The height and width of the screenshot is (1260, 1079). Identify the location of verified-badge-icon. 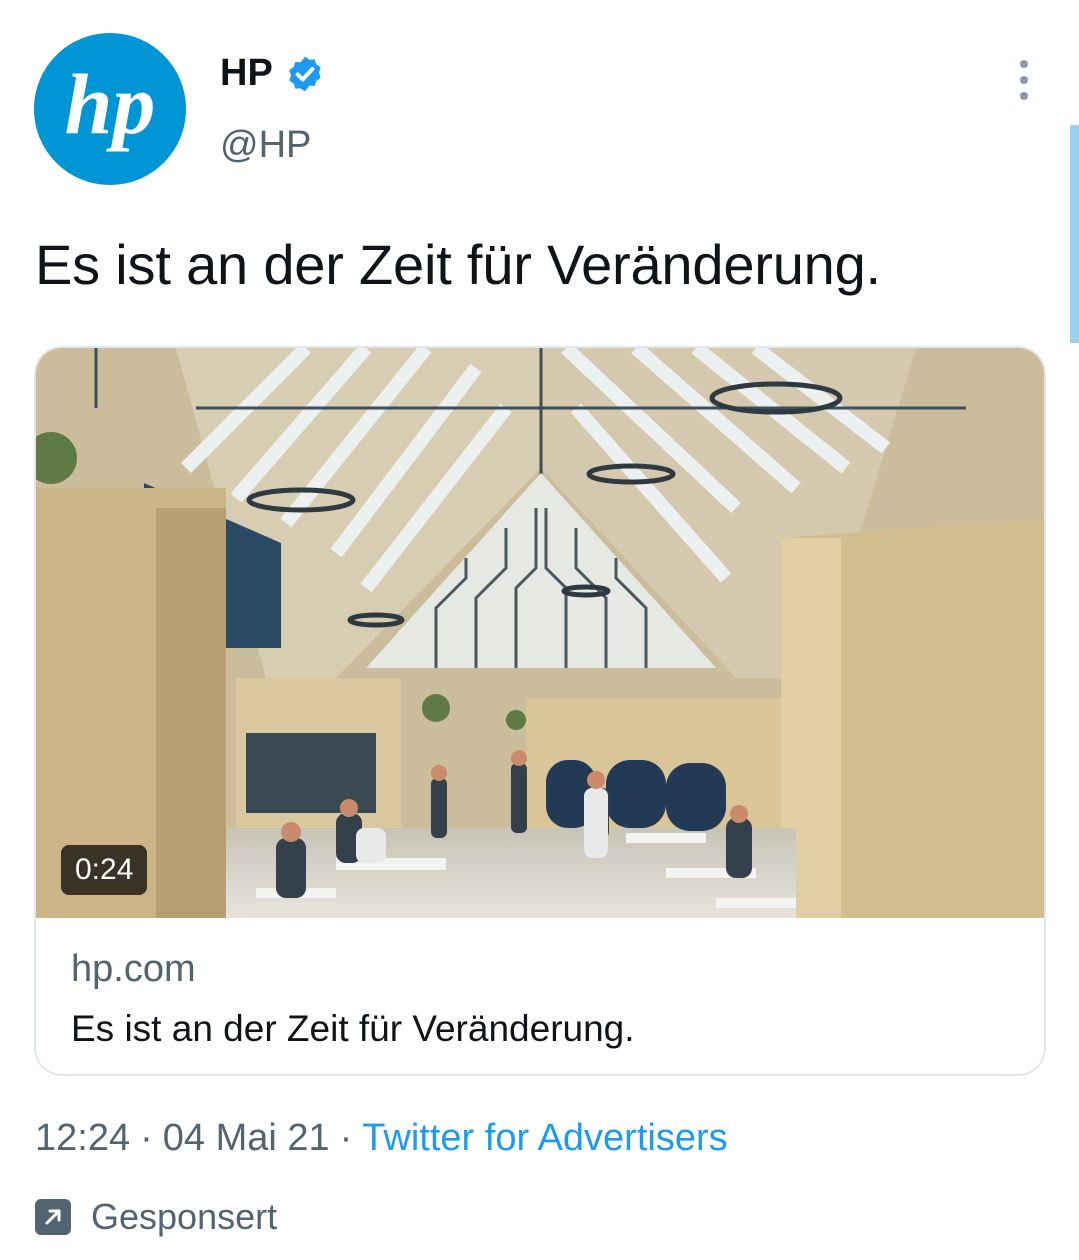
(305, 73).